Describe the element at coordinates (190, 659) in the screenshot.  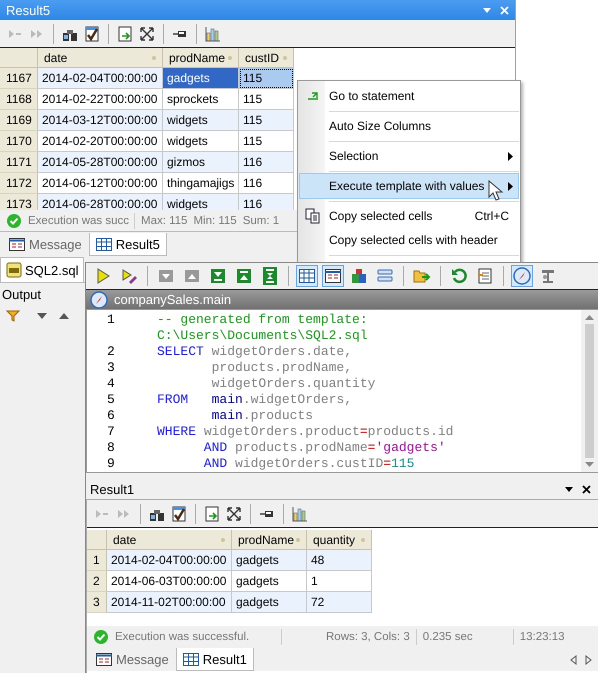
I see `grid-icon` at that location.